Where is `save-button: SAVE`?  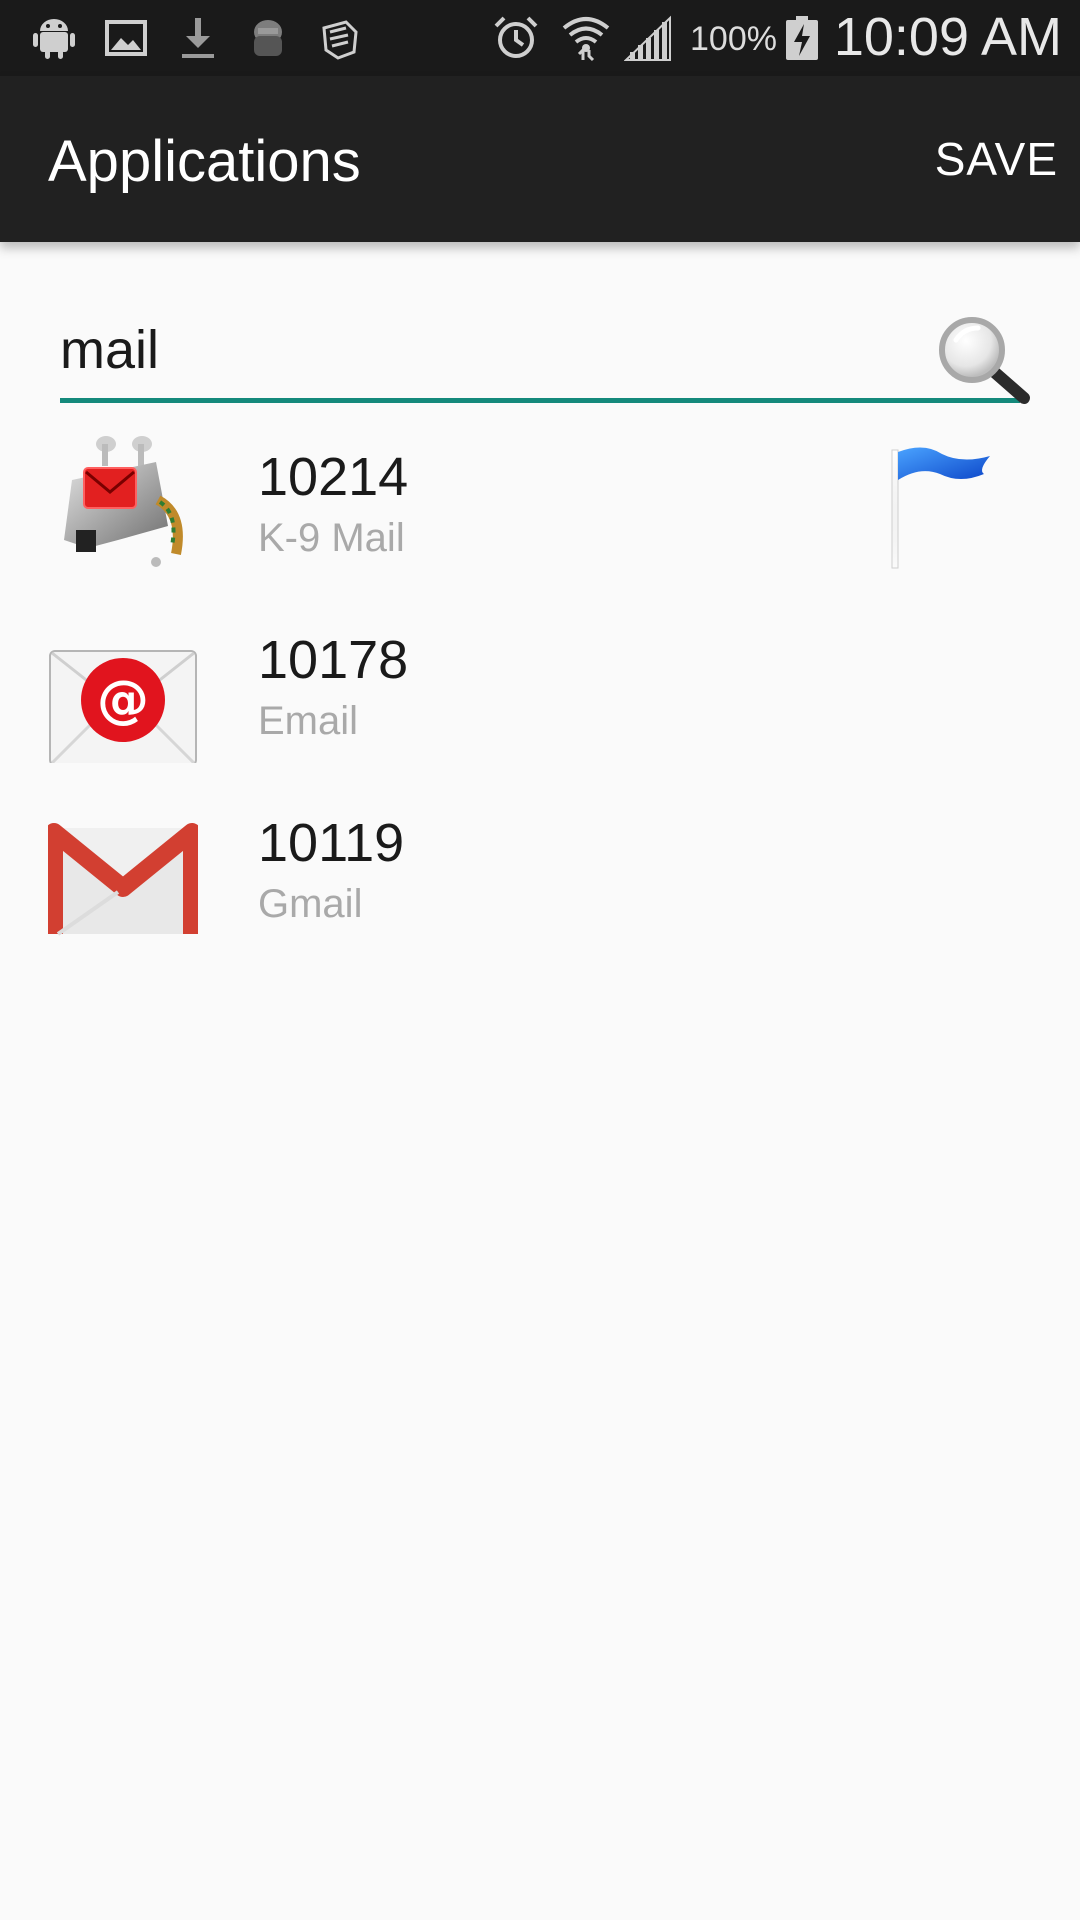
save-button: SAVE is located at coordinates (996, 159).